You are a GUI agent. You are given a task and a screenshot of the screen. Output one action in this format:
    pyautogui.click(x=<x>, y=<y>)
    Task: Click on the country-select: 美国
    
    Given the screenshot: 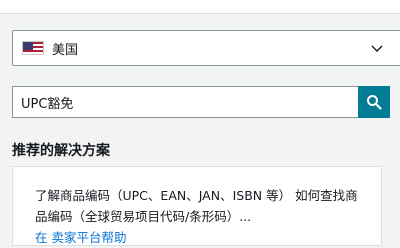 What is the action you would take?
    pyautogui.click(x=206, y=48)
    